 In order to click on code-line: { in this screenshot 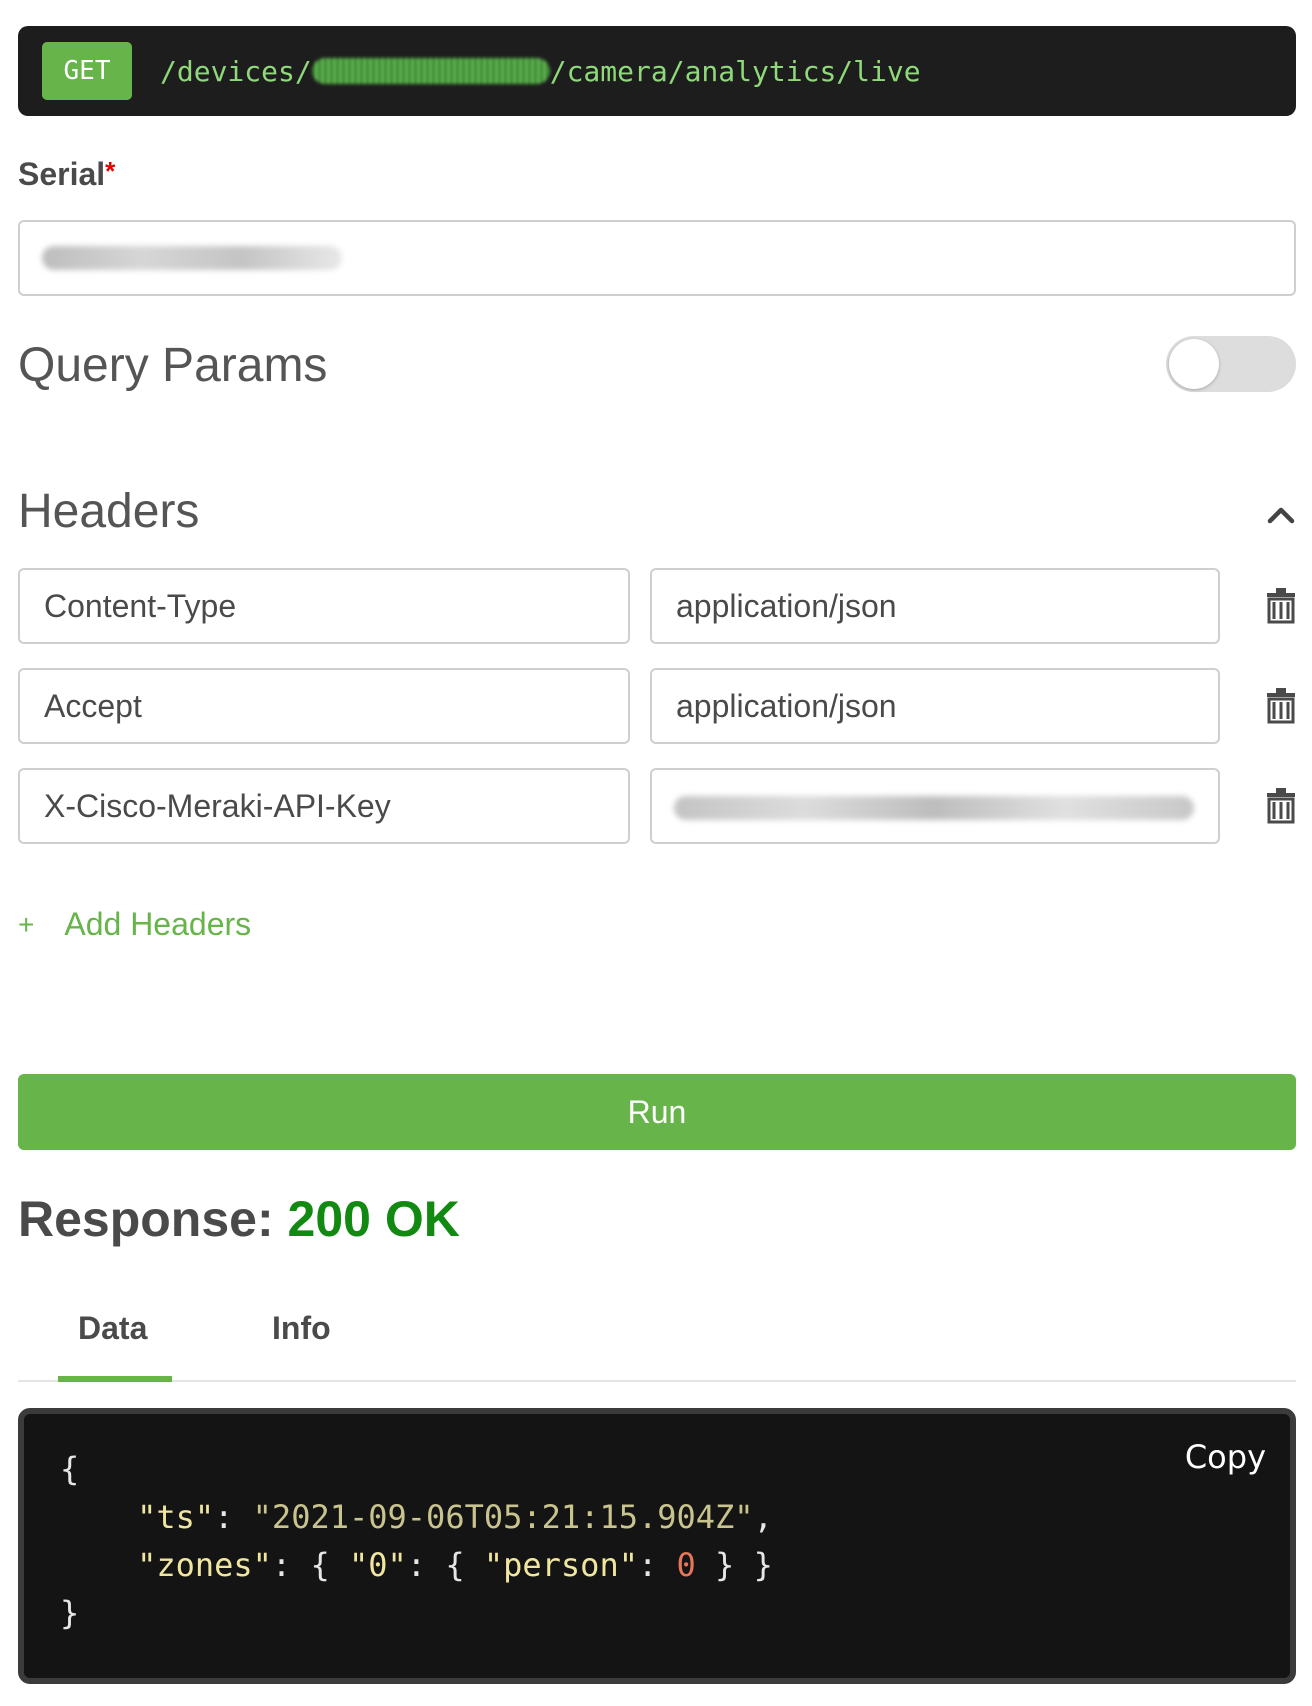, I will do `click(70, 1469)`.